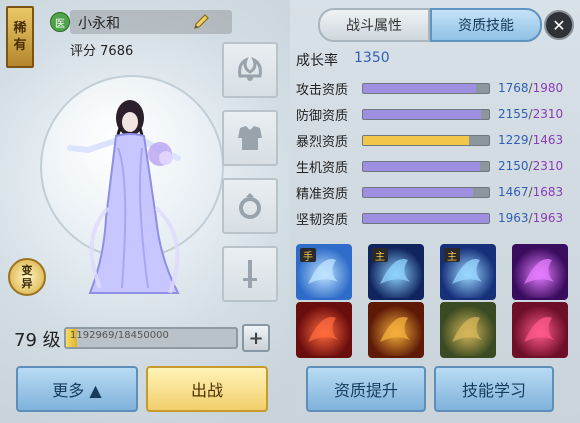 This screenshot has height=423, width=580. I want to click on equip-slot-ring, so click(250, 206).